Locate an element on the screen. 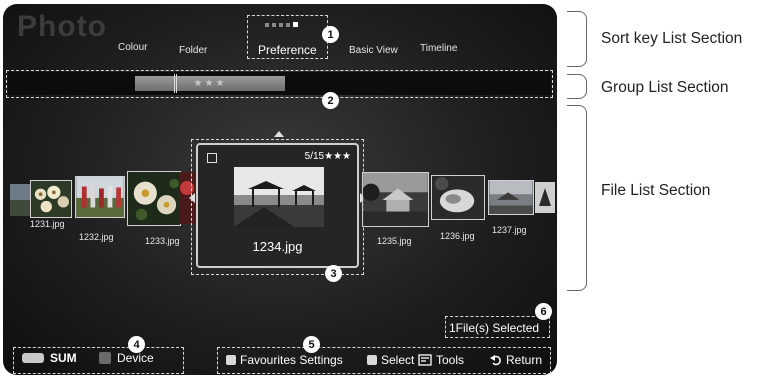  file-list-section-label: File List Section is located at coordinates (656, 190).